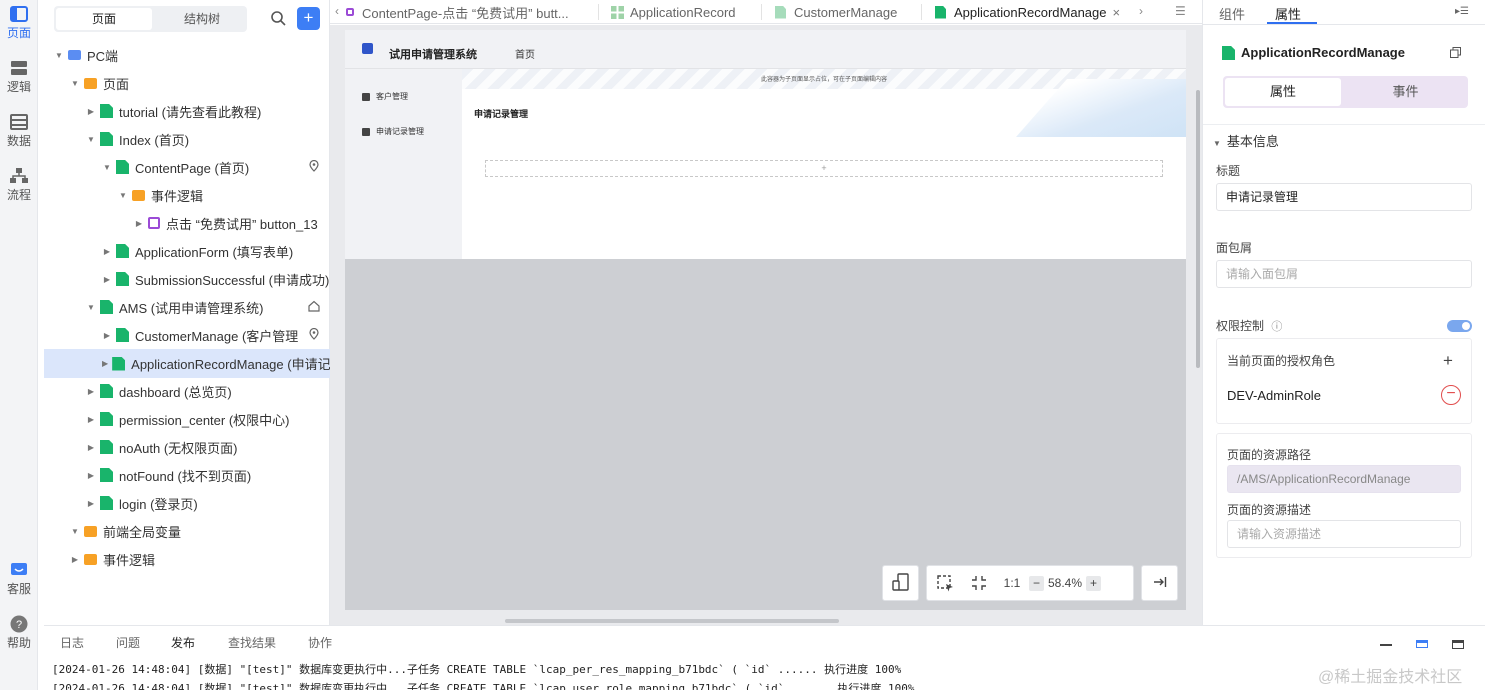 The height and width of the screenshot is (690, 1485). What do you see at coordinates (278, 18) in the screenshot?
I see `search-icon` at bounding box center [278, 18].